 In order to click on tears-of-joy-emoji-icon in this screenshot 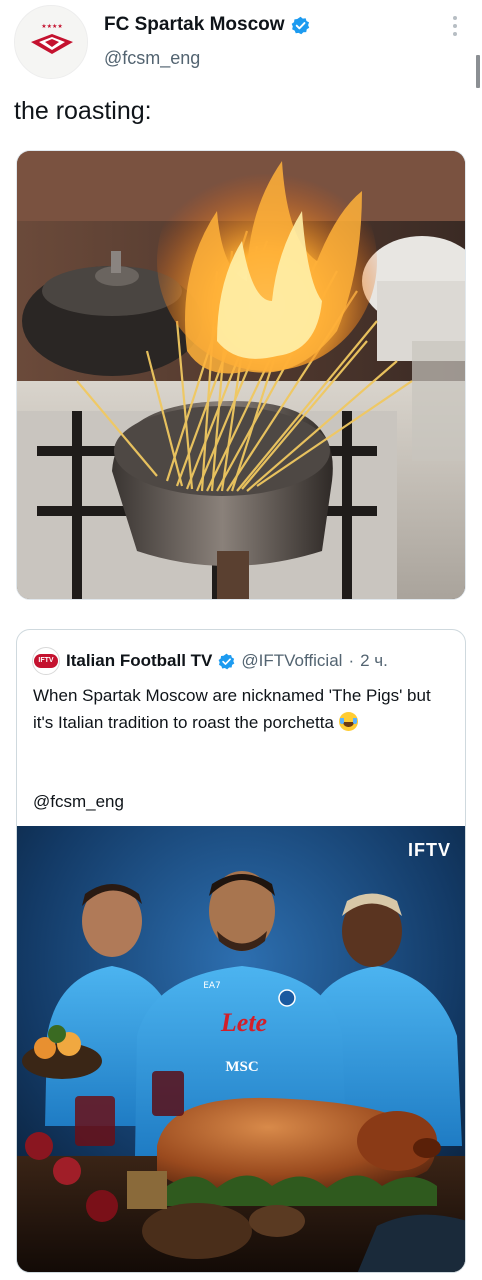, I will do `click(348, 721)`.